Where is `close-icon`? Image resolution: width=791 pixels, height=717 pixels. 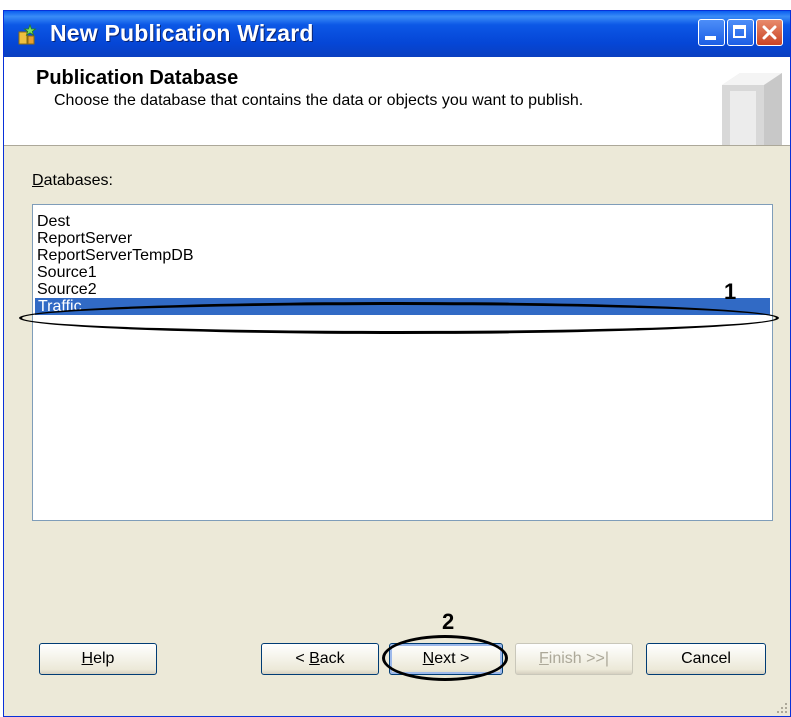 close-icon is located at coordinates (769, 32).